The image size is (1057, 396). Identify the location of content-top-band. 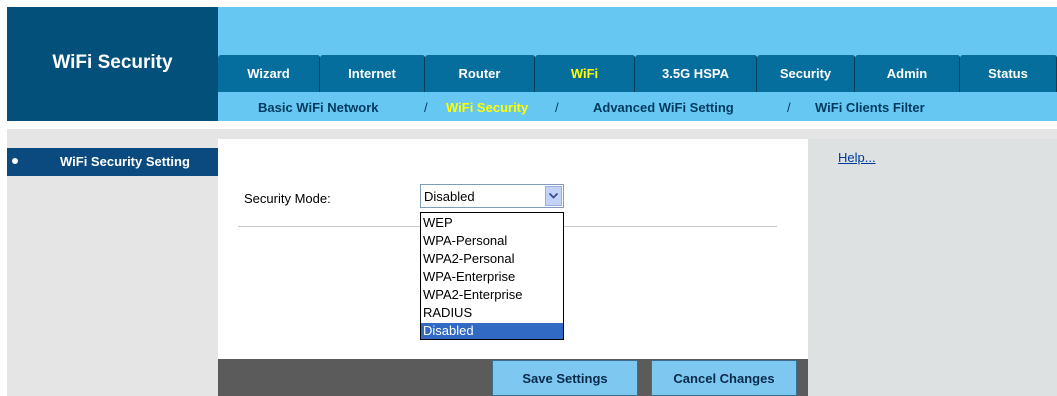
(637, 134).